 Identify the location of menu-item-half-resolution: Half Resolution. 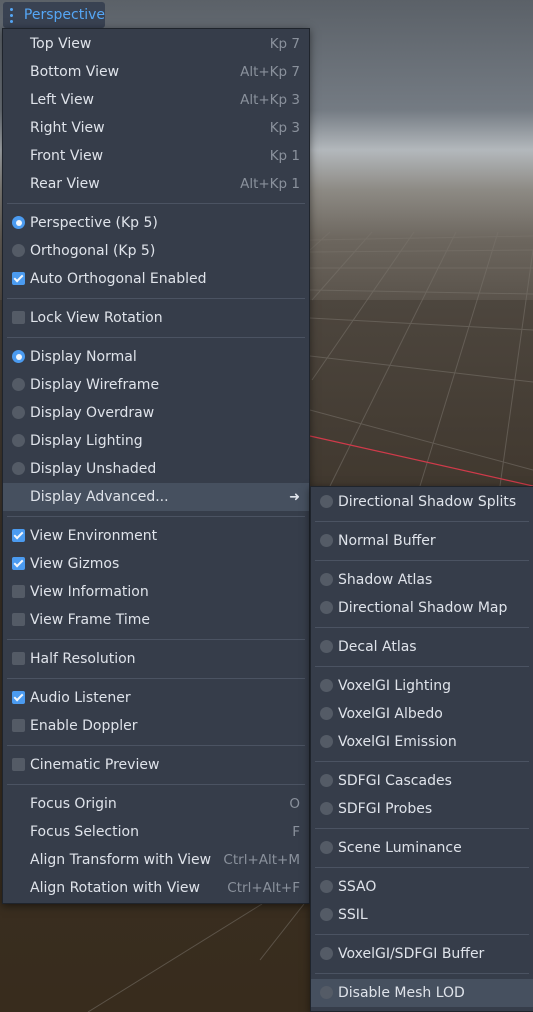
(156, 659).